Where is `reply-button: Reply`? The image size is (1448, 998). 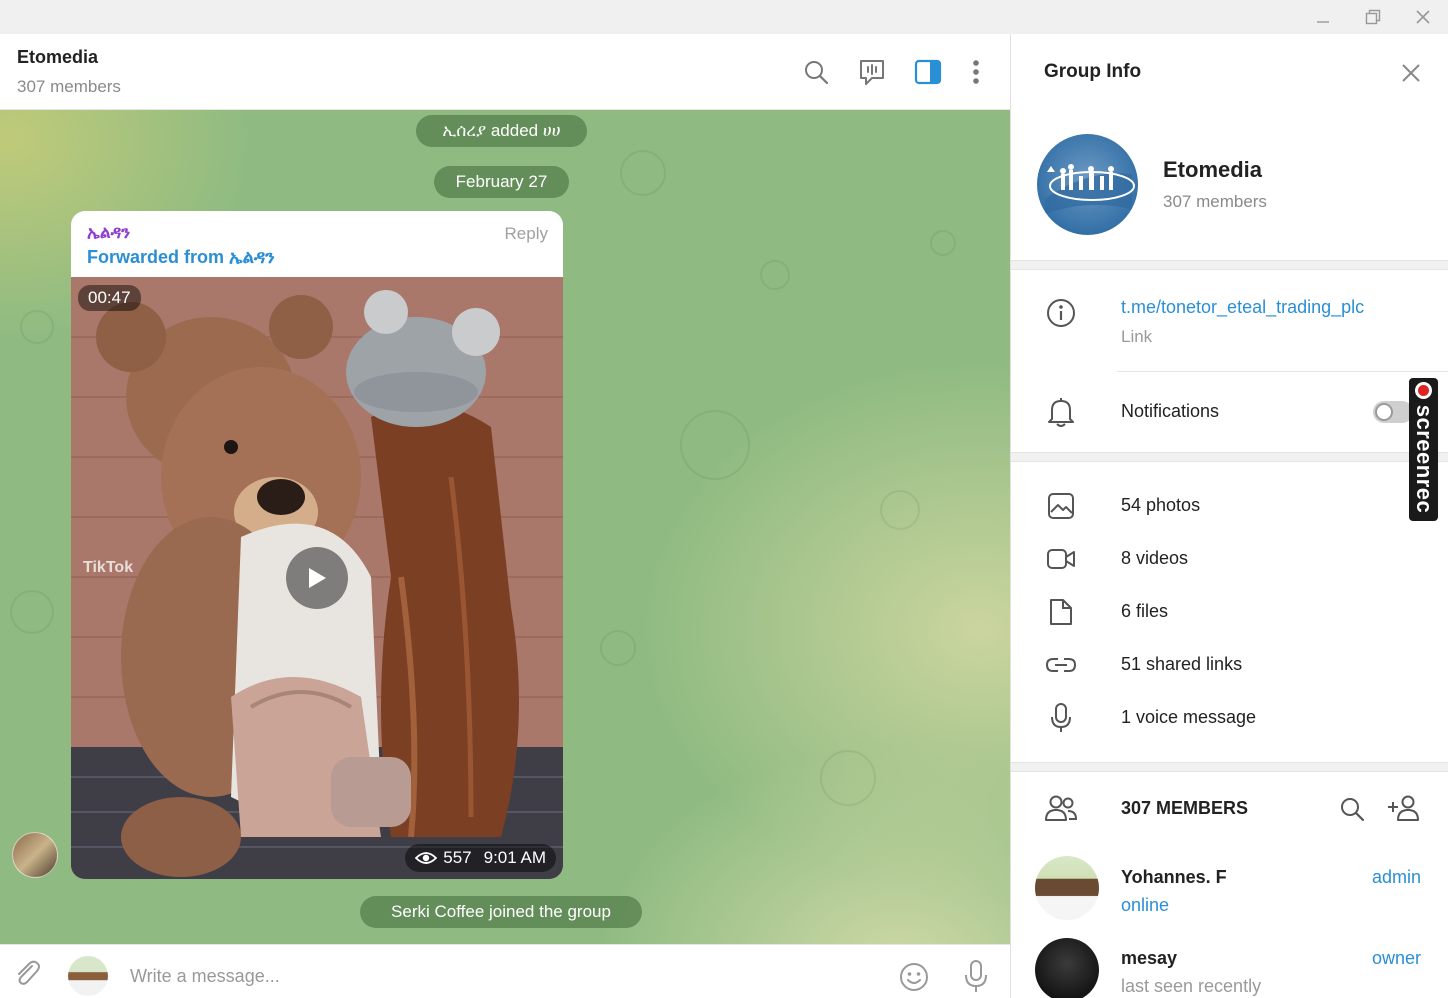
reply-button: Reply is located at coordinates (526, 234).